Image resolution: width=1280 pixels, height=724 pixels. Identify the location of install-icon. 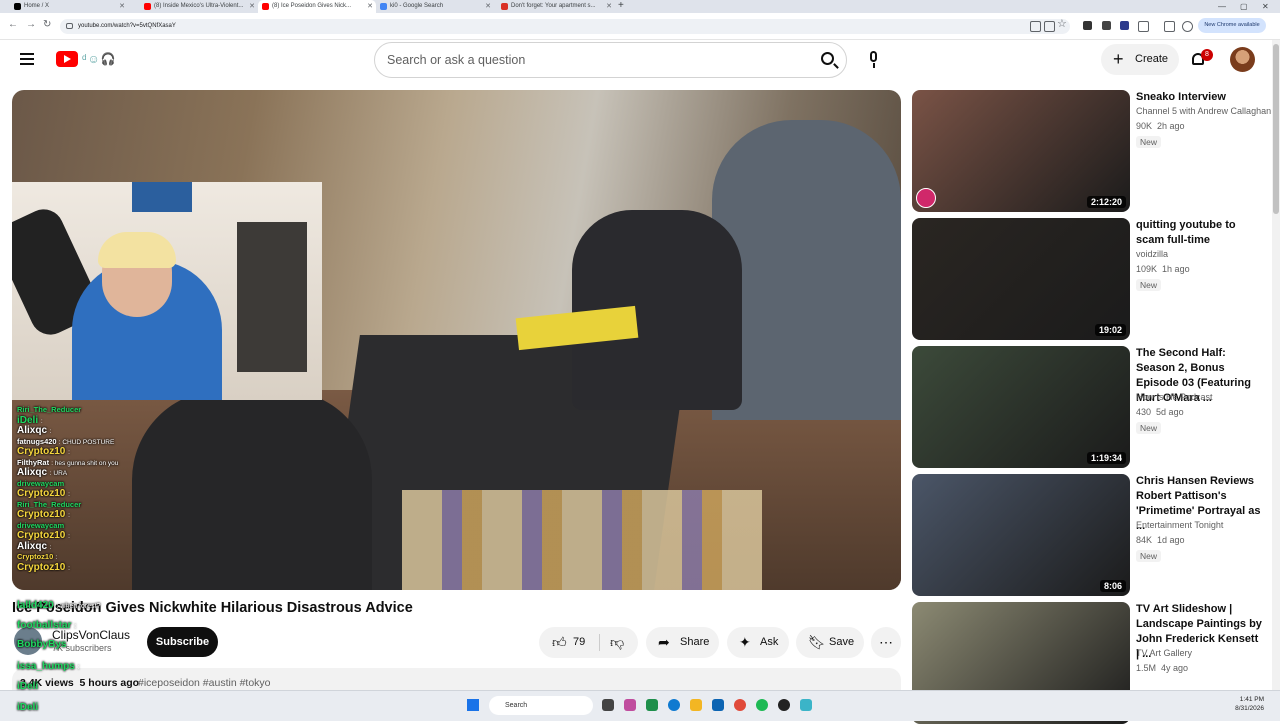
(1049, 26).